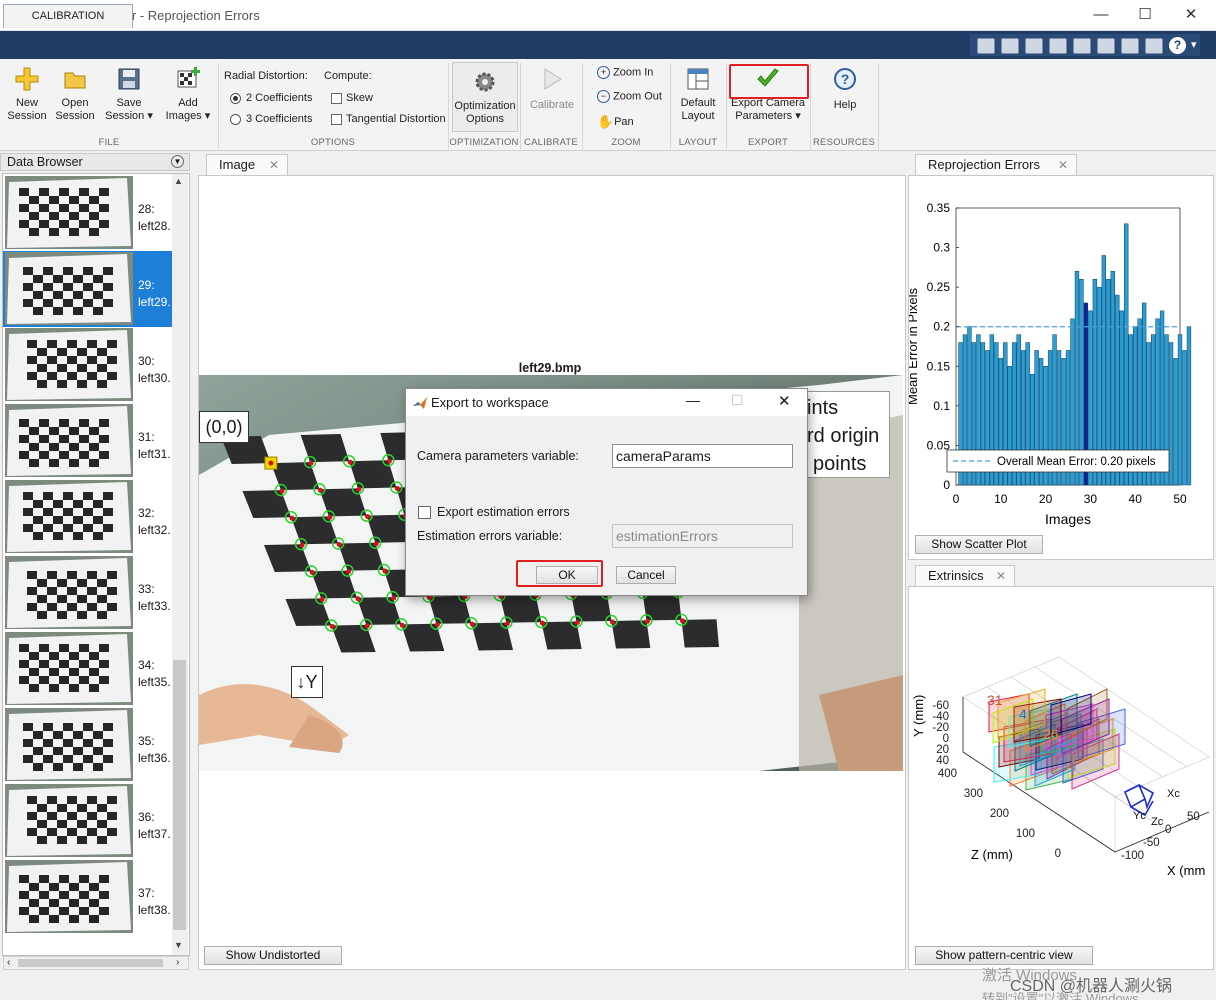  I want to click on camera-params-input: cameraParams, so click(702, 456).